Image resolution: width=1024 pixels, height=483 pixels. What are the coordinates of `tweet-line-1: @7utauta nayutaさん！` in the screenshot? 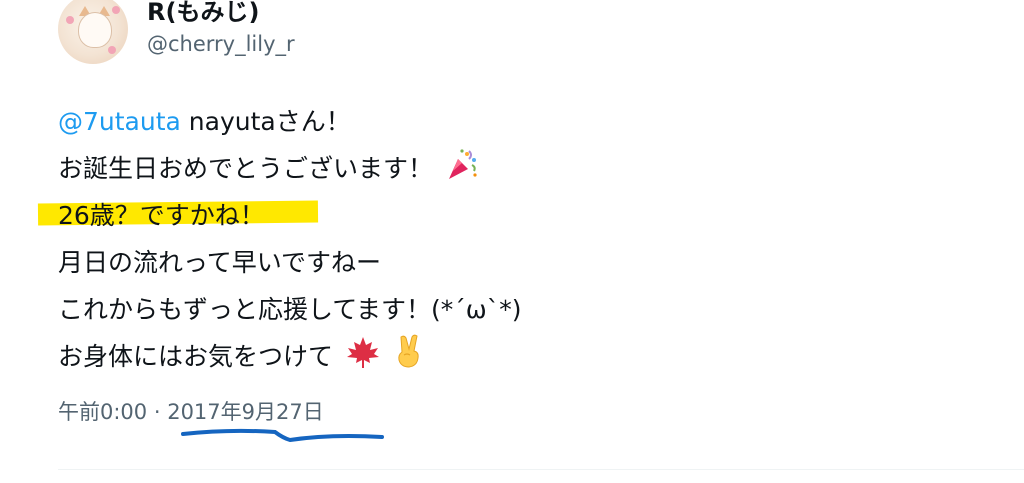 It's located at (508, 121).